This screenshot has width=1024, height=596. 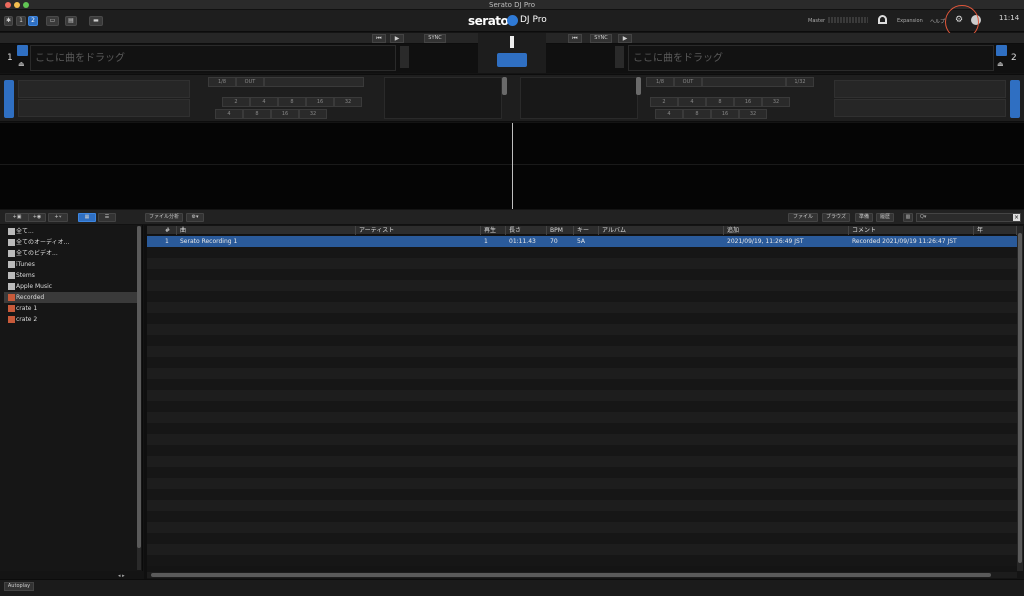 What do you see at coordinates (910, 21) in the screenshot?
I see `expansion-label: Expansion` at bounding box center [910, 21].